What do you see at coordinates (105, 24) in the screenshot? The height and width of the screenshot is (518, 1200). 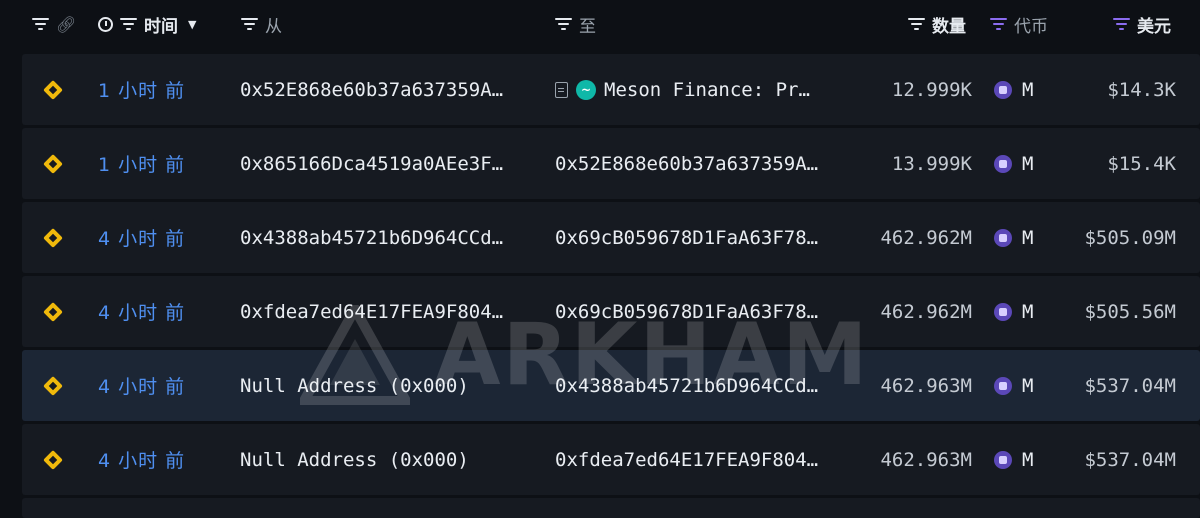 I see `clock-icon` at bounding box center [105, 24].